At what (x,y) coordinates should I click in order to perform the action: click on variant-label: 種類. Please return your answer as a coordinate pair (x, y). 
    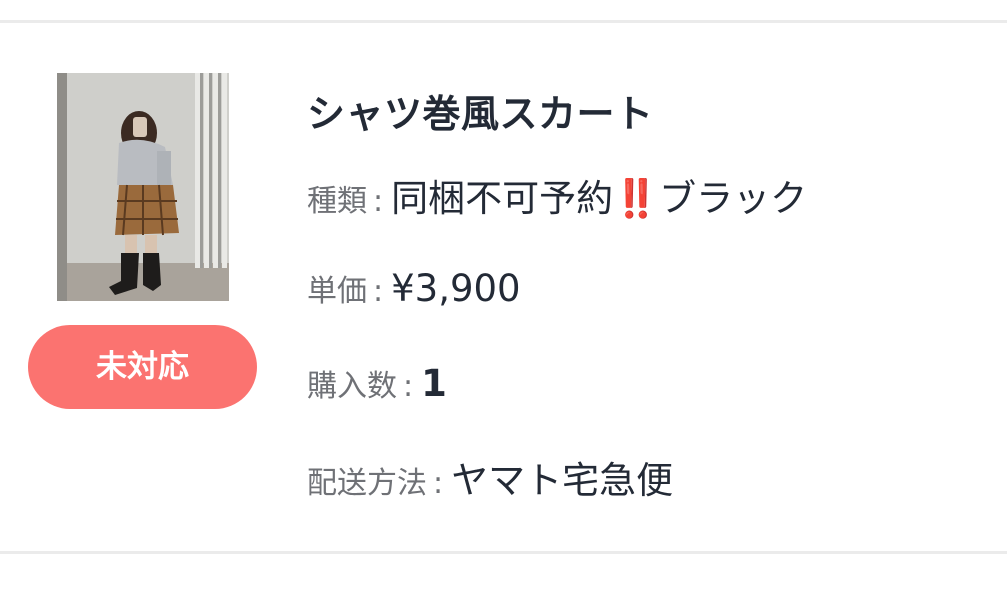
    Looking at the image, I should click on (337, 201).